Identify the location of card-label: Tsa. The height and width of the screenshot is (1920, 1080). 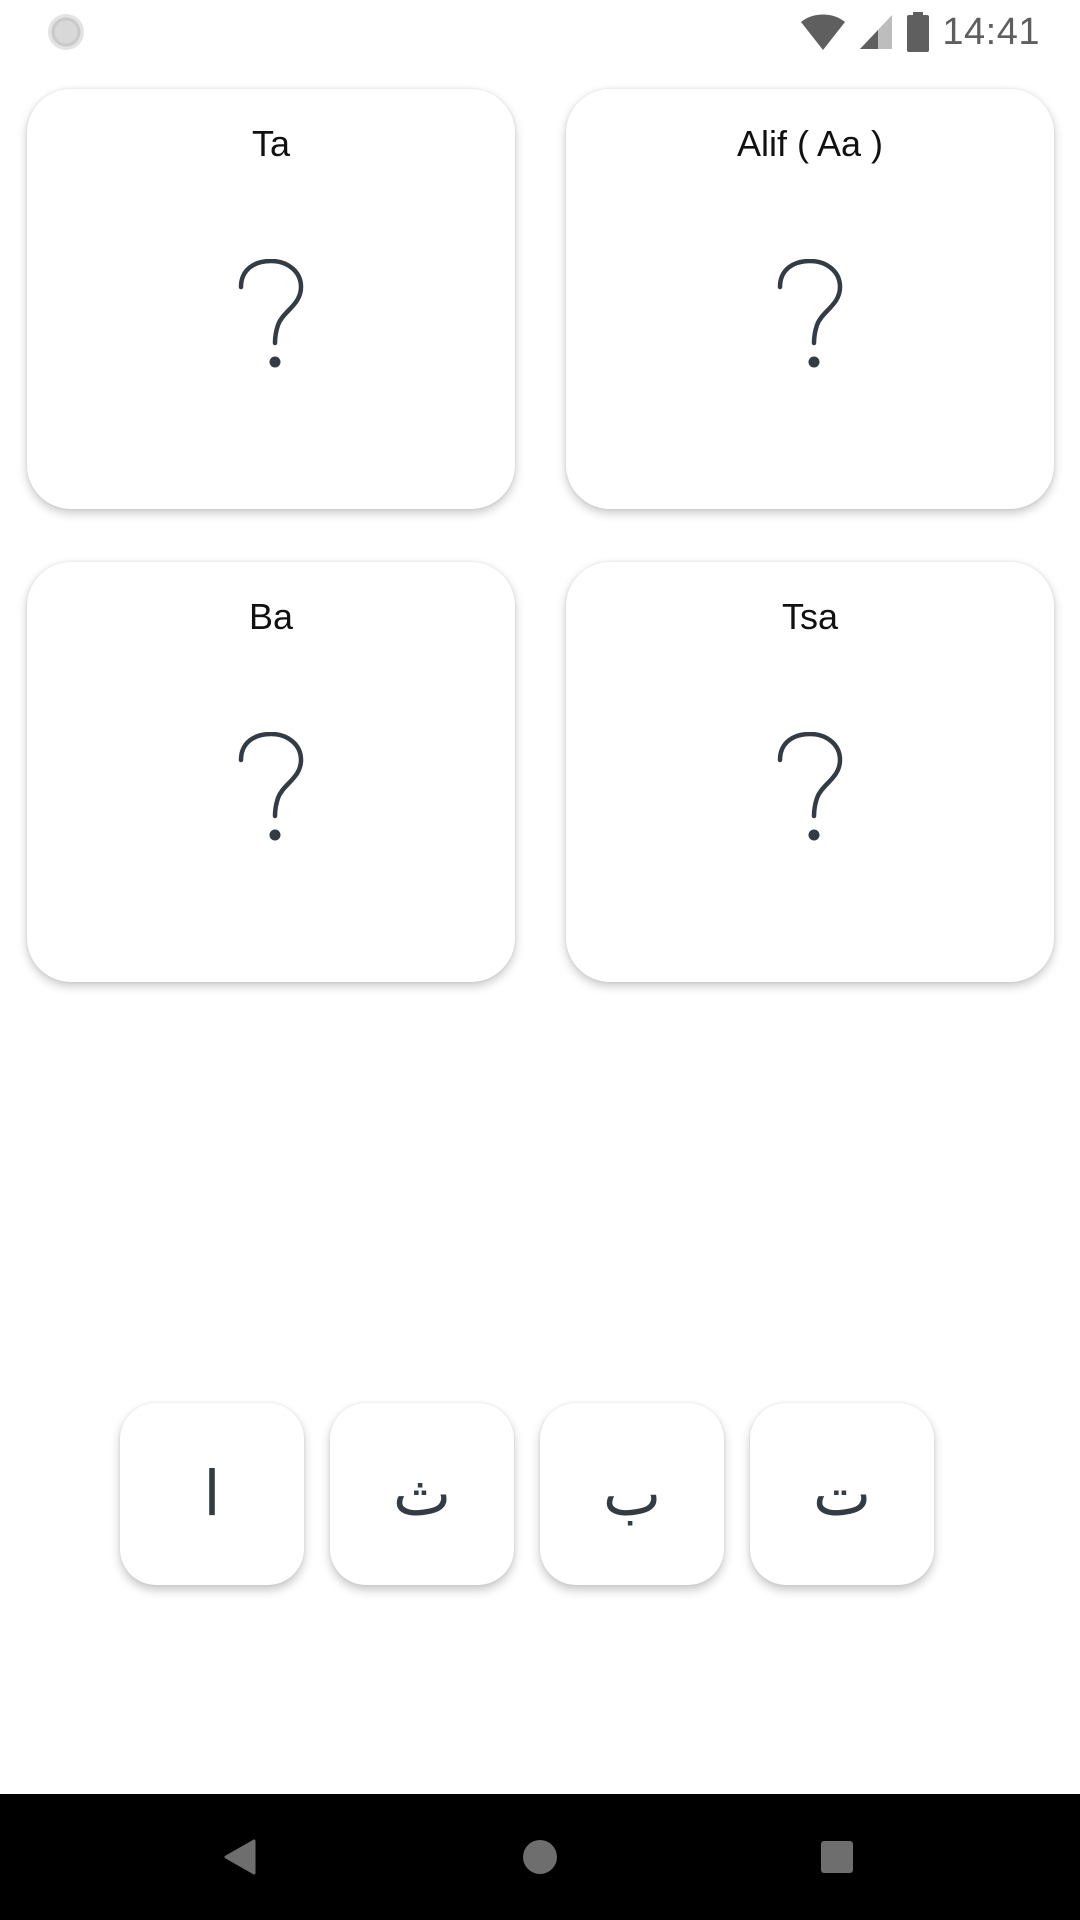
(810, 616).